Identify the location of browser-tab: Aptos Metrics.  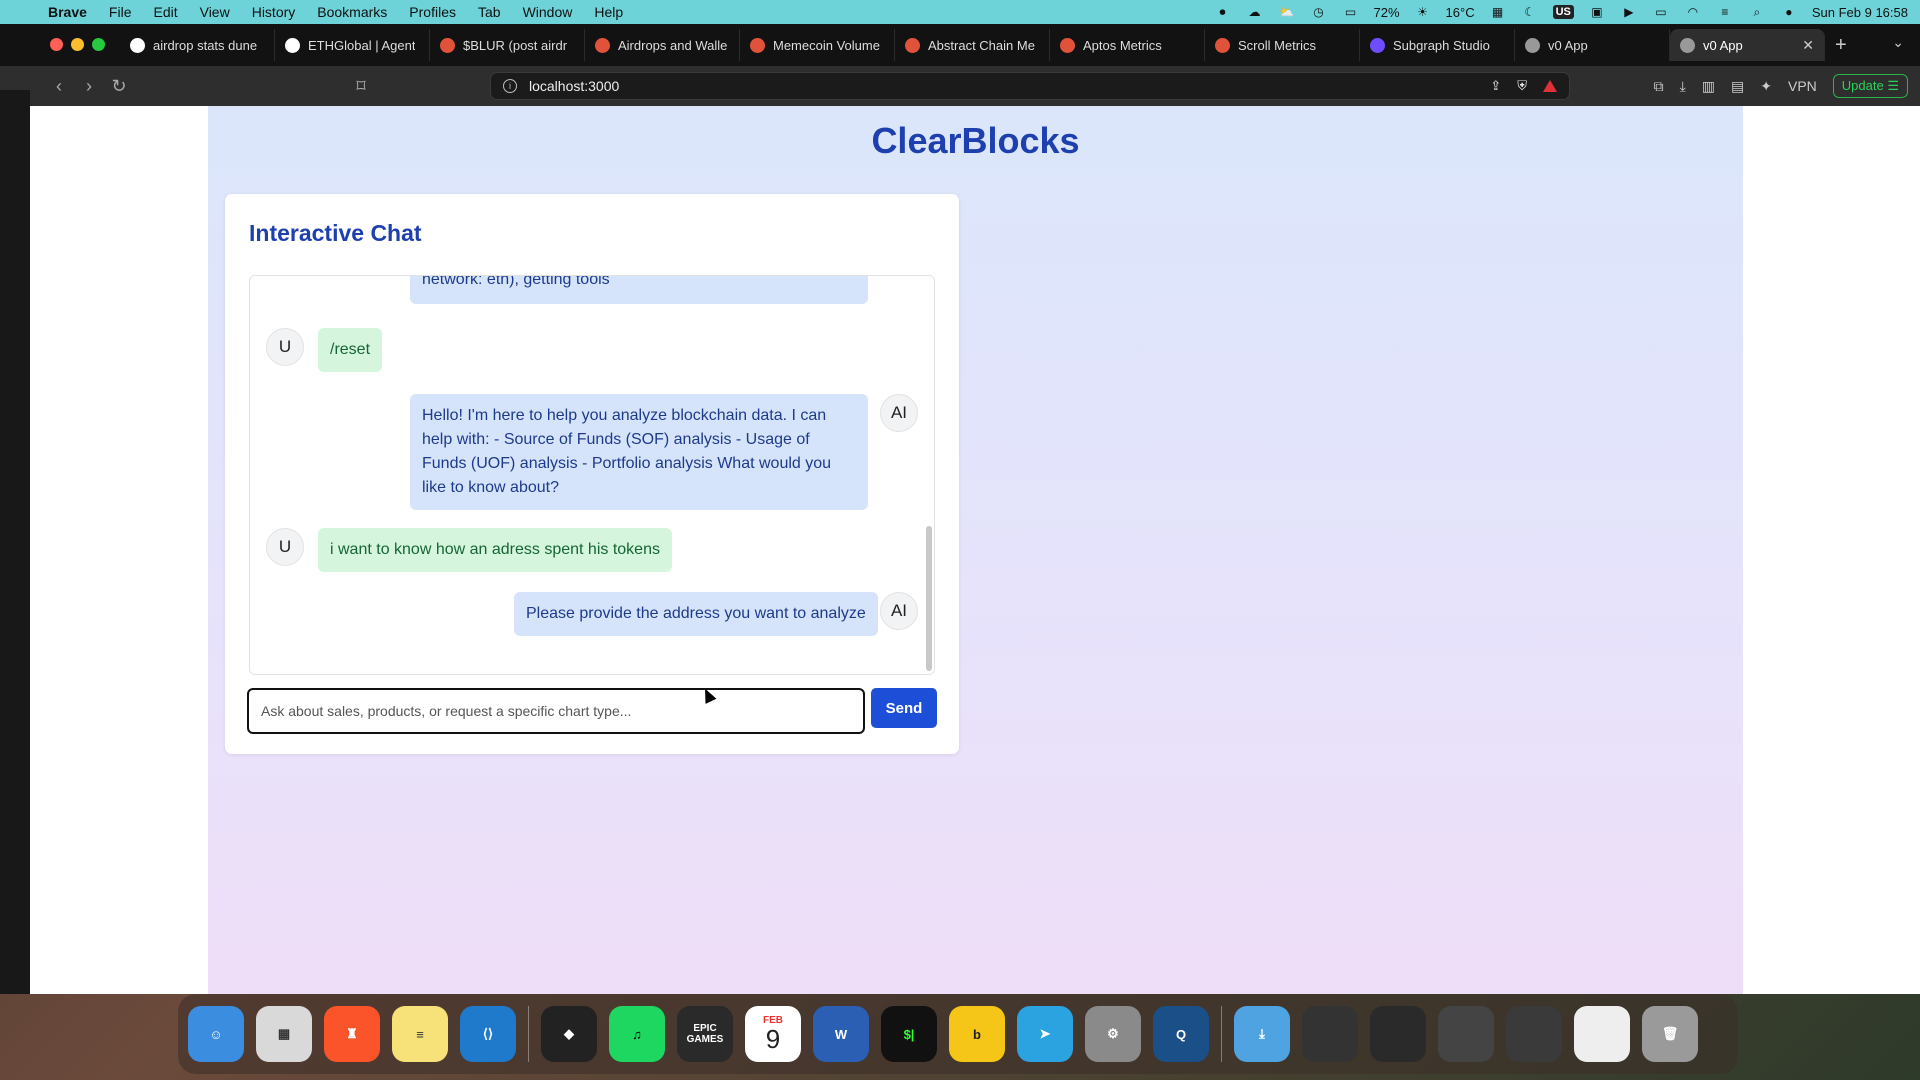
(1127, 45).